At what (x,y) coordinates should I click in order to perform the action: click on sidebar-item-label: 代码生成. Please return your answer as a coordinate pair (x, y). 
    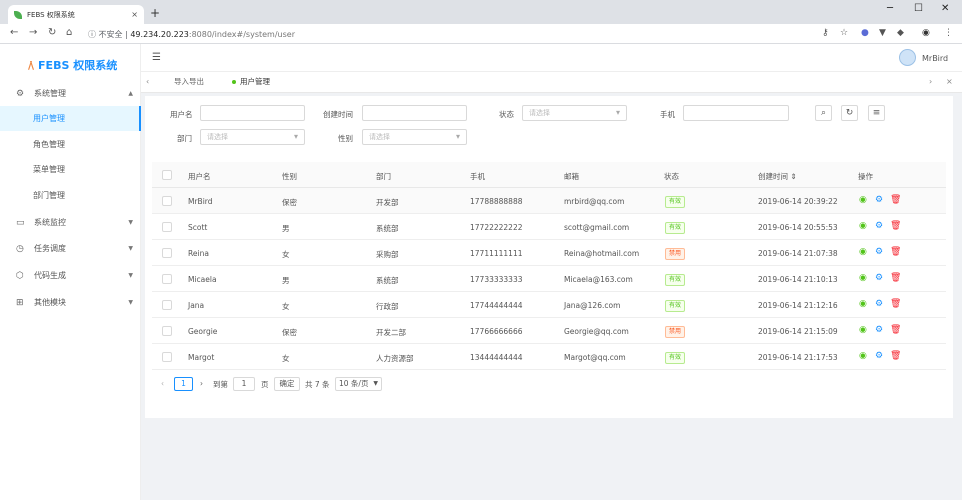
    Looking at the image, I should click on (50, 275).